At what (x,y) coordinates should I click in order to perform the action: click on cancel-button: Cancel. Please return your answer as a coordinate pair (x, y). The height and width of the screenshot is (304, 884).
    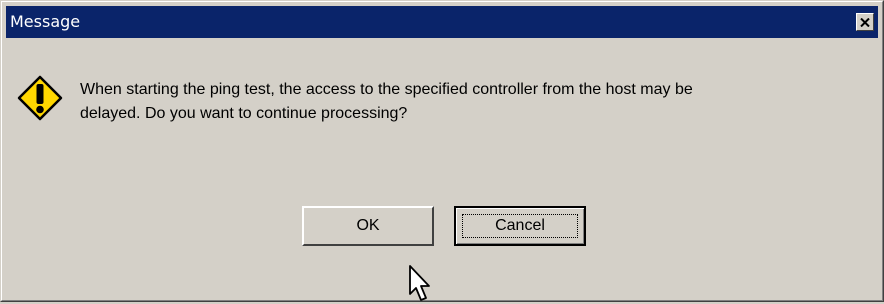
    Looking at the image, I should click on (520, 226).